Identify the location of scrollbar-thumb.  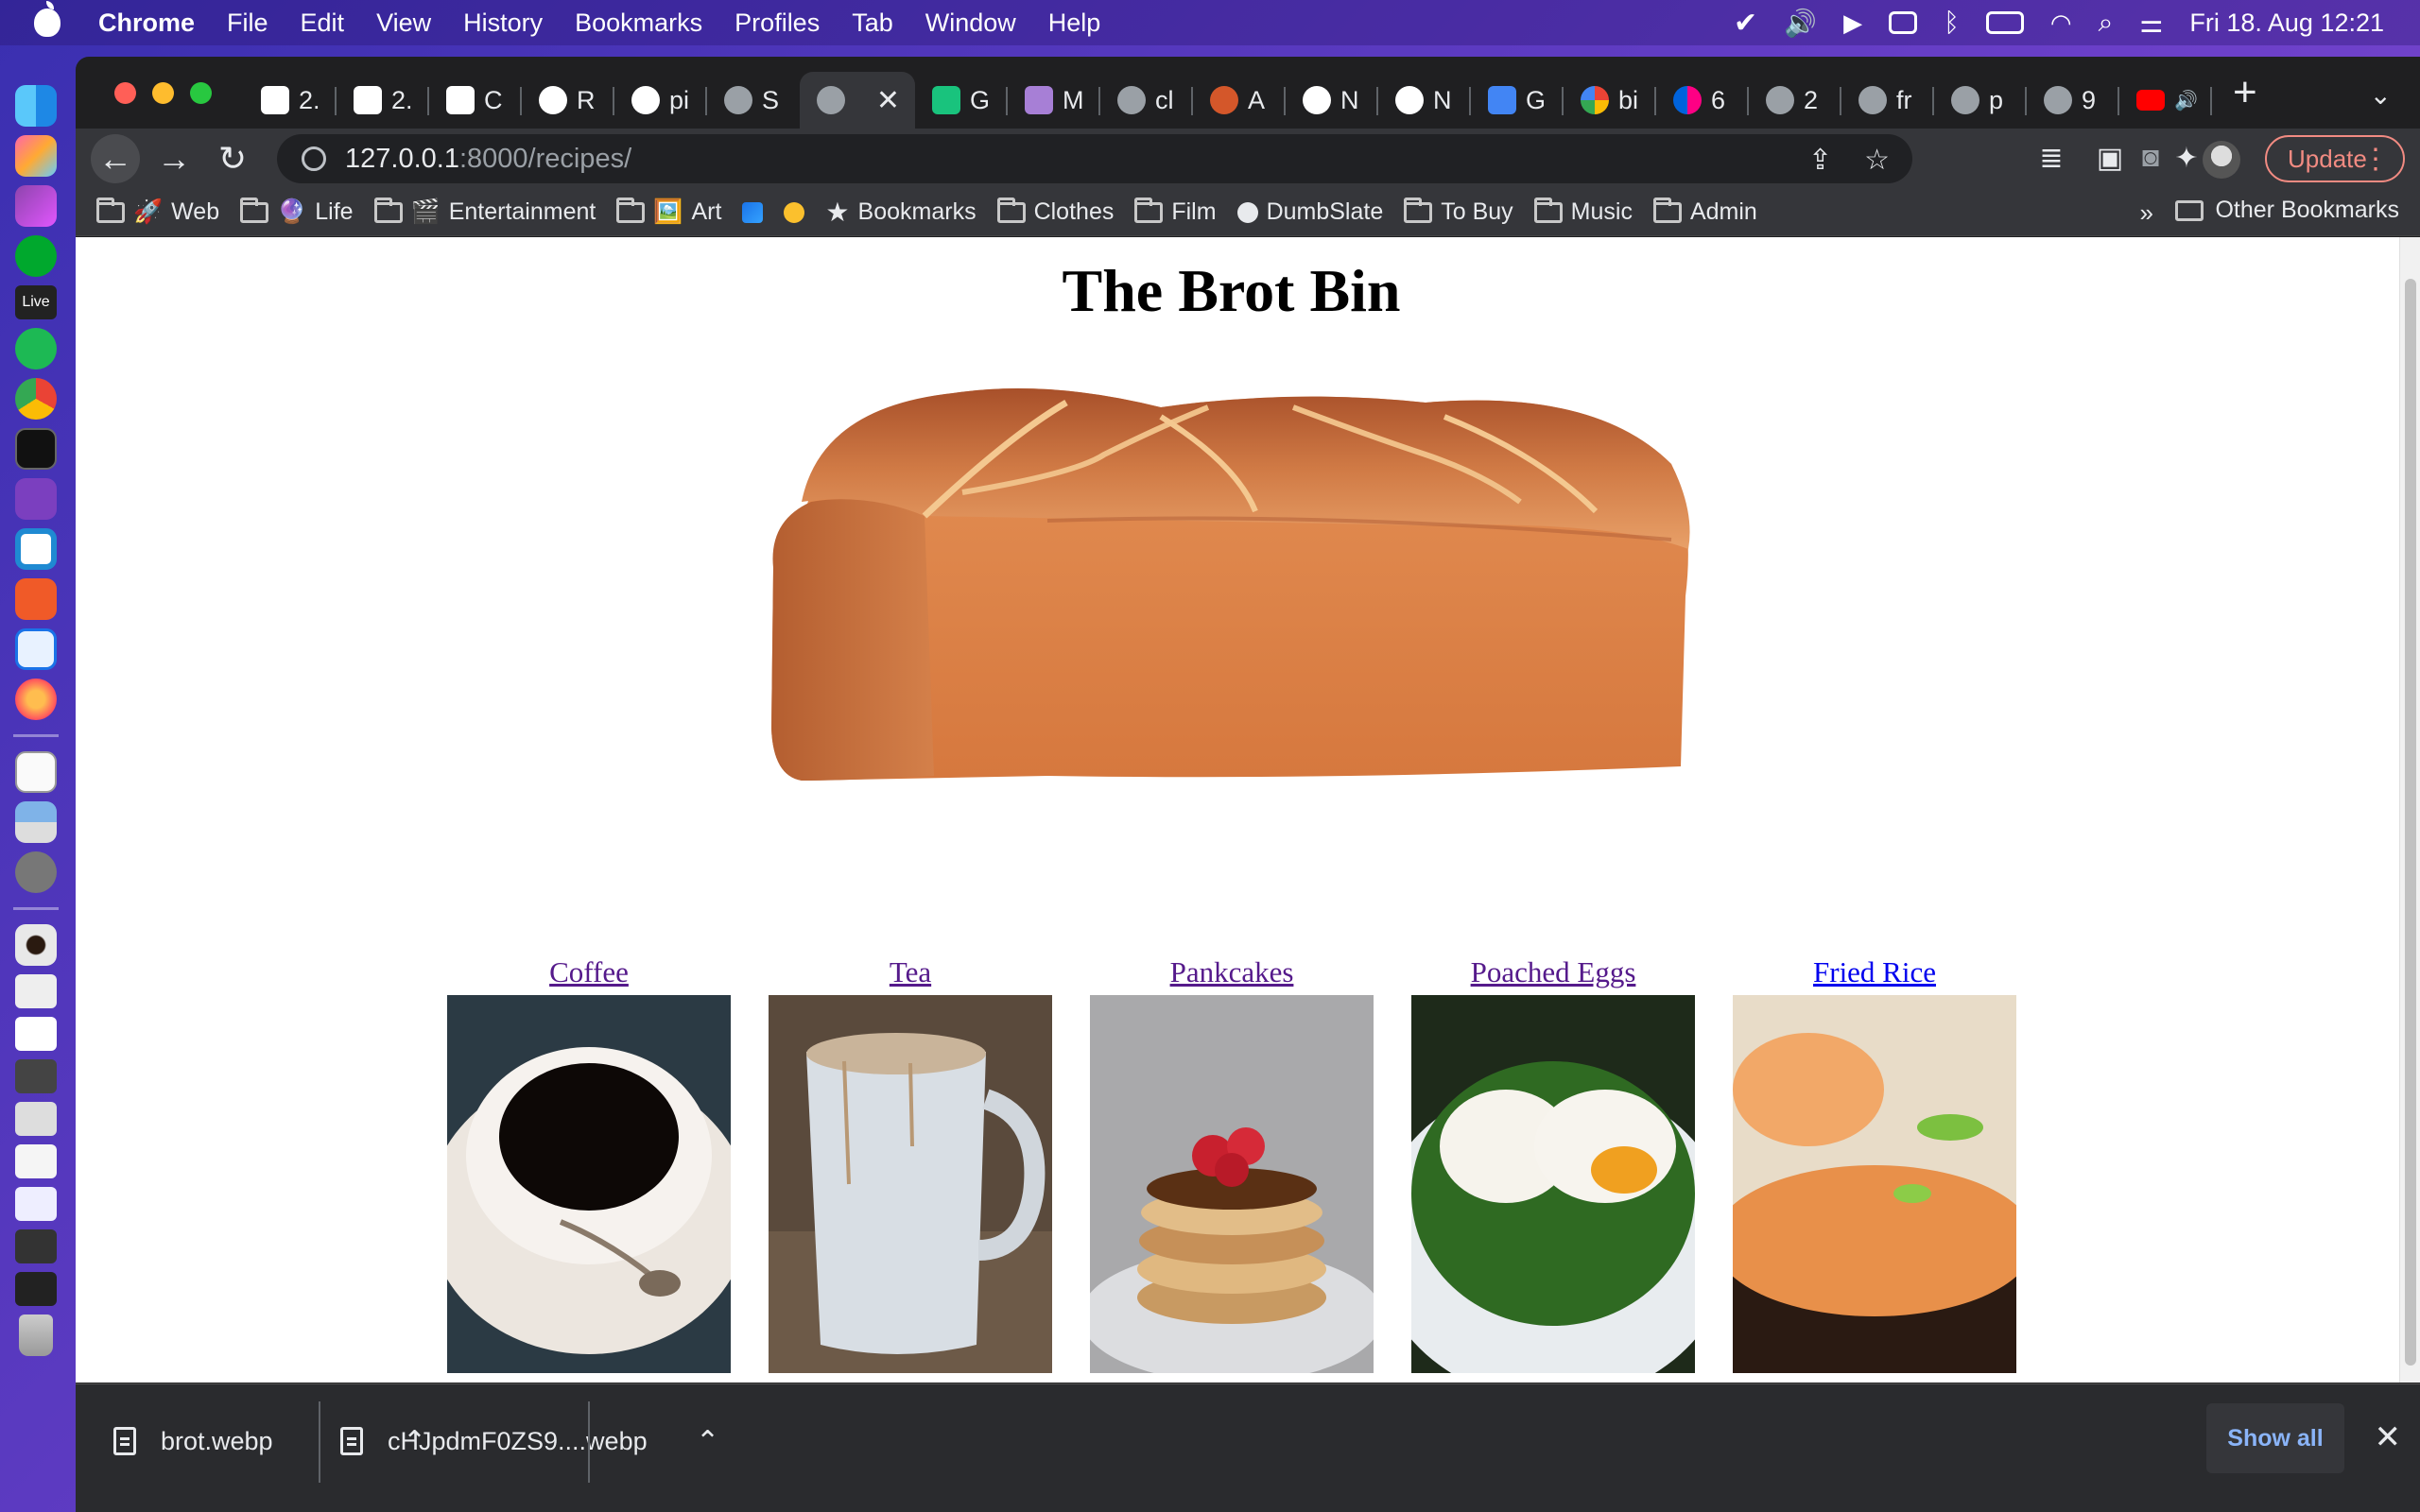
(2410, 822).